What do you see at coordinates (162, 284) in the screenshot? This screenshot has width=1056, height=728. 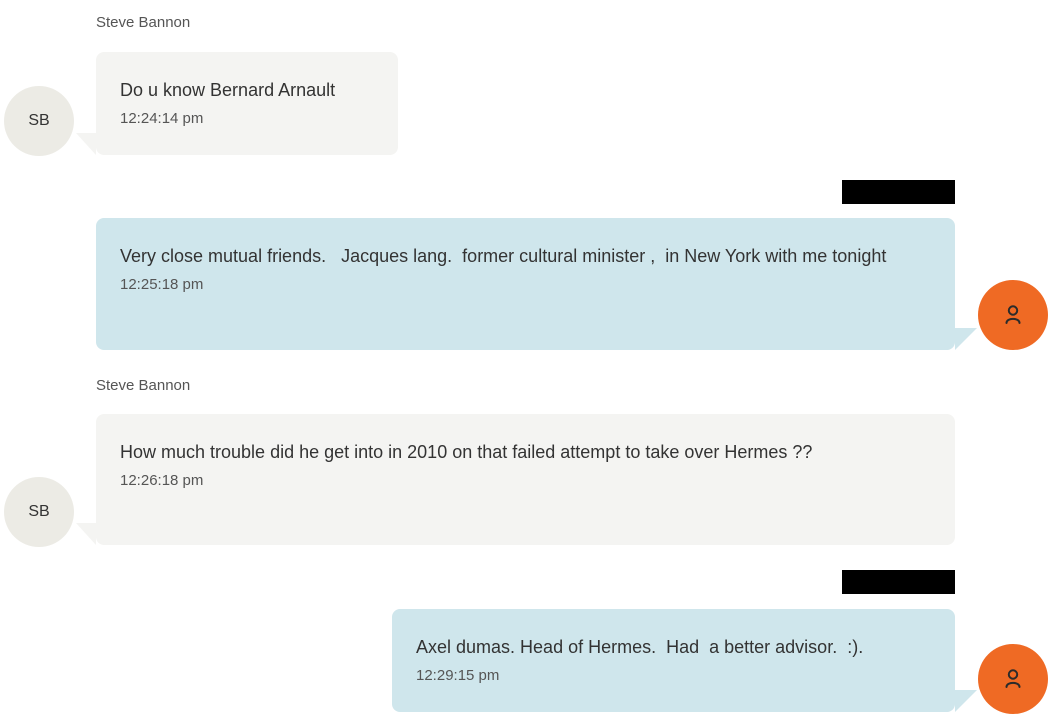 I see `message-timestamp: 12:25:18 pm` at bounding box center [162, 284].